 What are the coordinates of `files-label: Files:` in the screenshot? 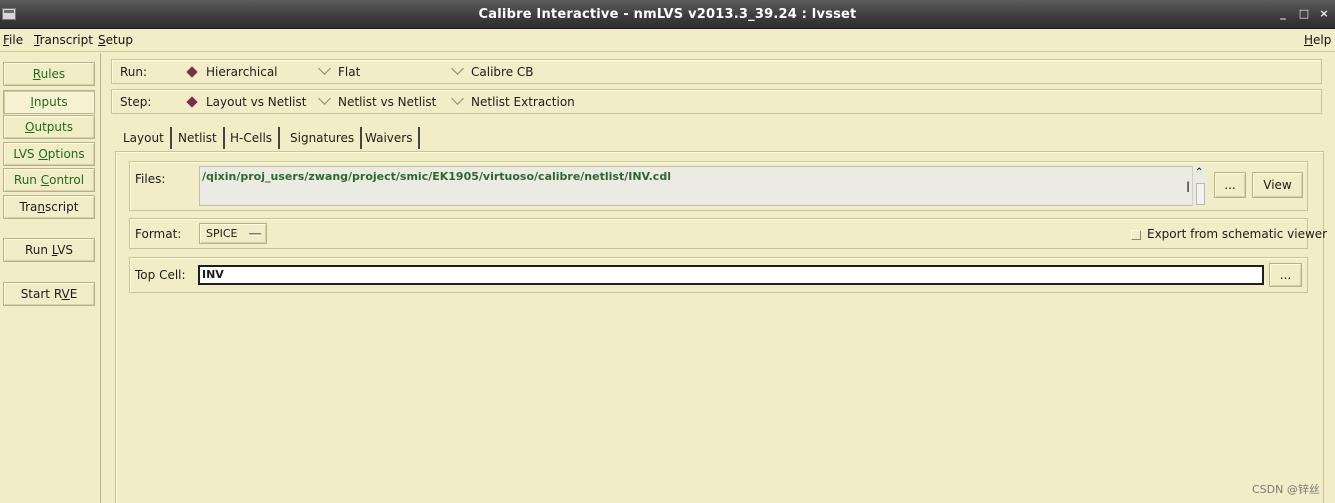 It's located at (150, 179).